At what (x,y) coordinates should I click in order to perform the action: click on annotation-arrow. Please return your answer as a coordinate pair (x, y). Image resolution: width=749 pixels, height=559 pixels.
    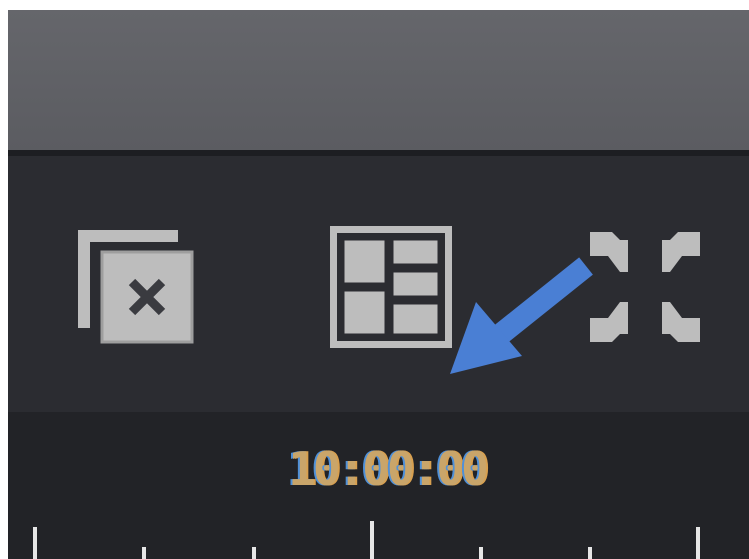
    Looking at the image, I should click on (521, 315).